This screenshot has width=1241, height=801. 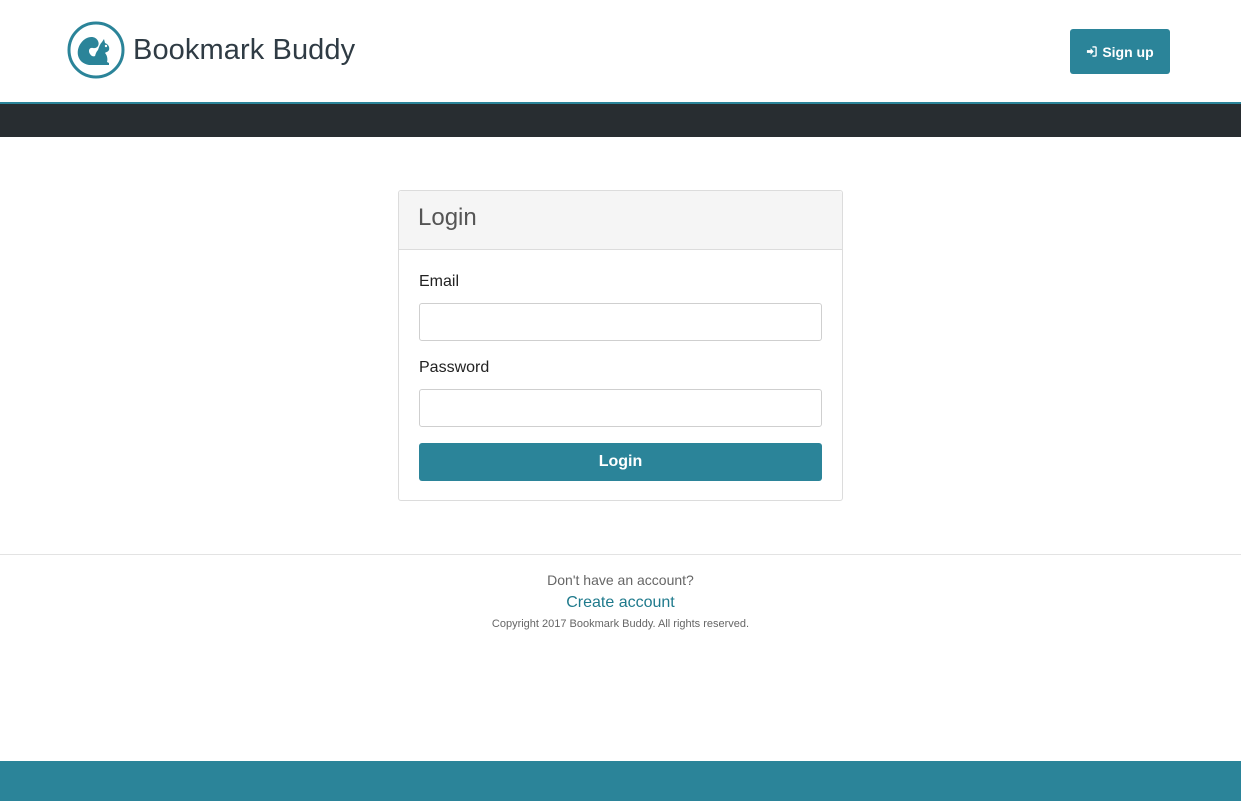 What do you see at coordinates (620, 408) in the screenshot?
I see `password-field` at bounding box center [620, 408].